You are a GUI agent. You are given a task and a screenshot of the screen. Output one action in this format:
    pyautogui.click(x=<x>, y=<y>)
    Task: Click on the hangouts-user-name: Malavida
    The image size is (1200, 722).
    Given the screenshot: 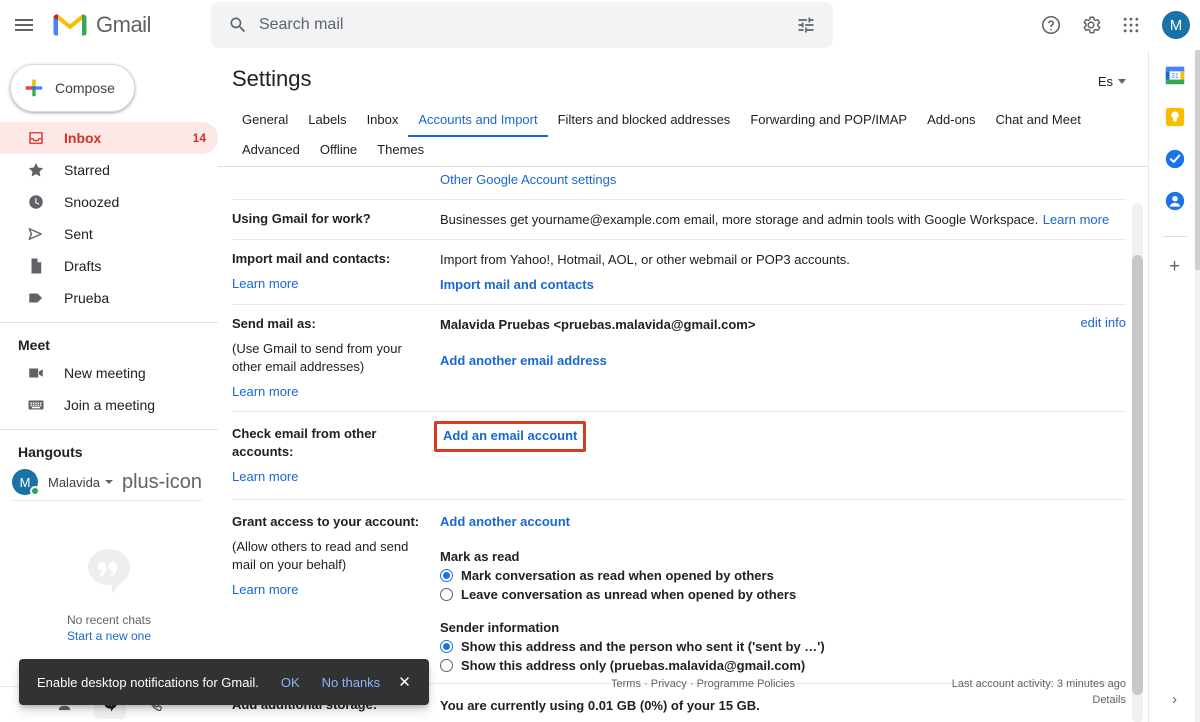 What is the action you would take?
    pyautogui.click(x=74, y=482)
    